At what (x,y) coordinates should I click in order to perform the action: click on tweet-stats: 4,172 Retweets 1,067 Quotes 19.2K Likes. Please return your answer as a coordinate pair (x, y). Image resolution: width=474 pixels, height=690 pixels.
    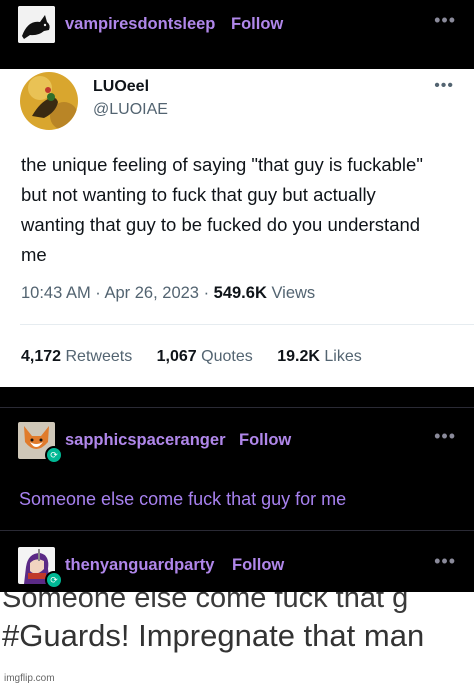
    Looking at the image, I should click on (201, 357).